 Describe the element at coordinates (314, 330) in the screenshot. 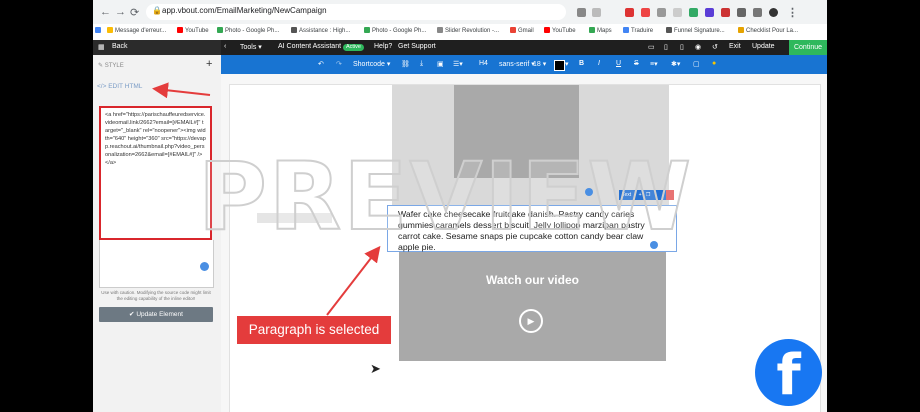

I see `annotation-callout: Paragraph is selected` at that location.